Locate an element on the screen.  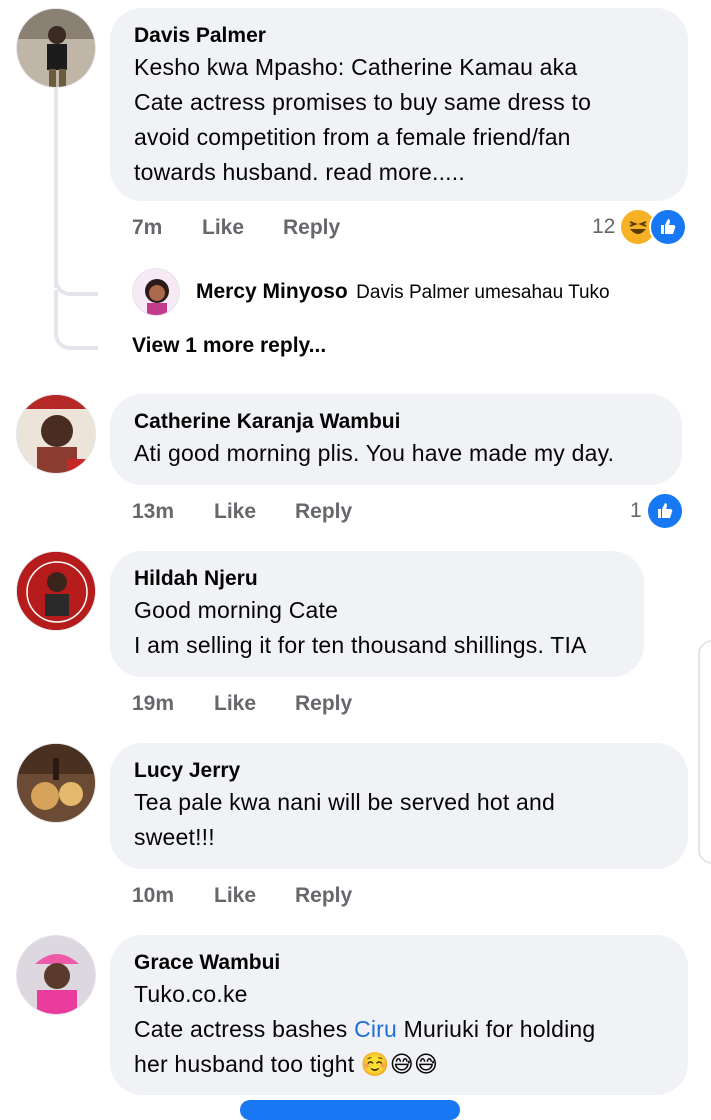
timestamp: 13m is located at coordinates (153, 512).